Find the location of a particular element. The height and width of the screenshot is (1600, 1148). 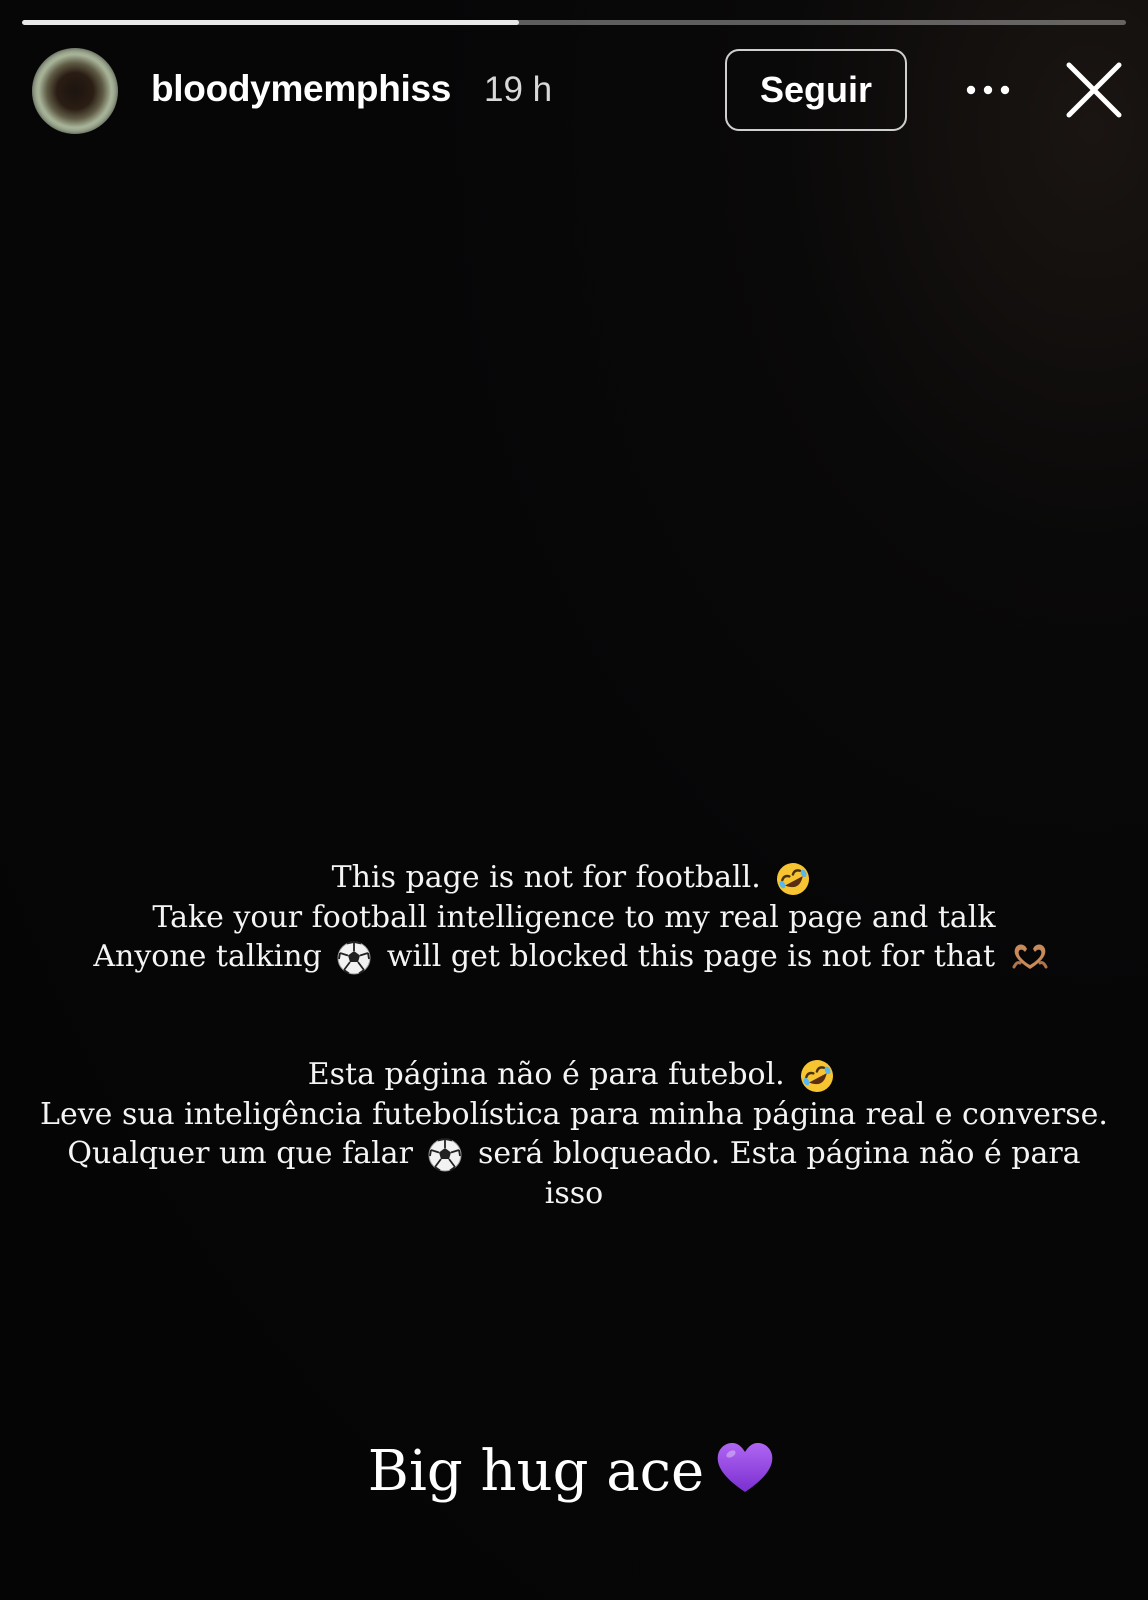

avatar is located at coordinates (75, 91).